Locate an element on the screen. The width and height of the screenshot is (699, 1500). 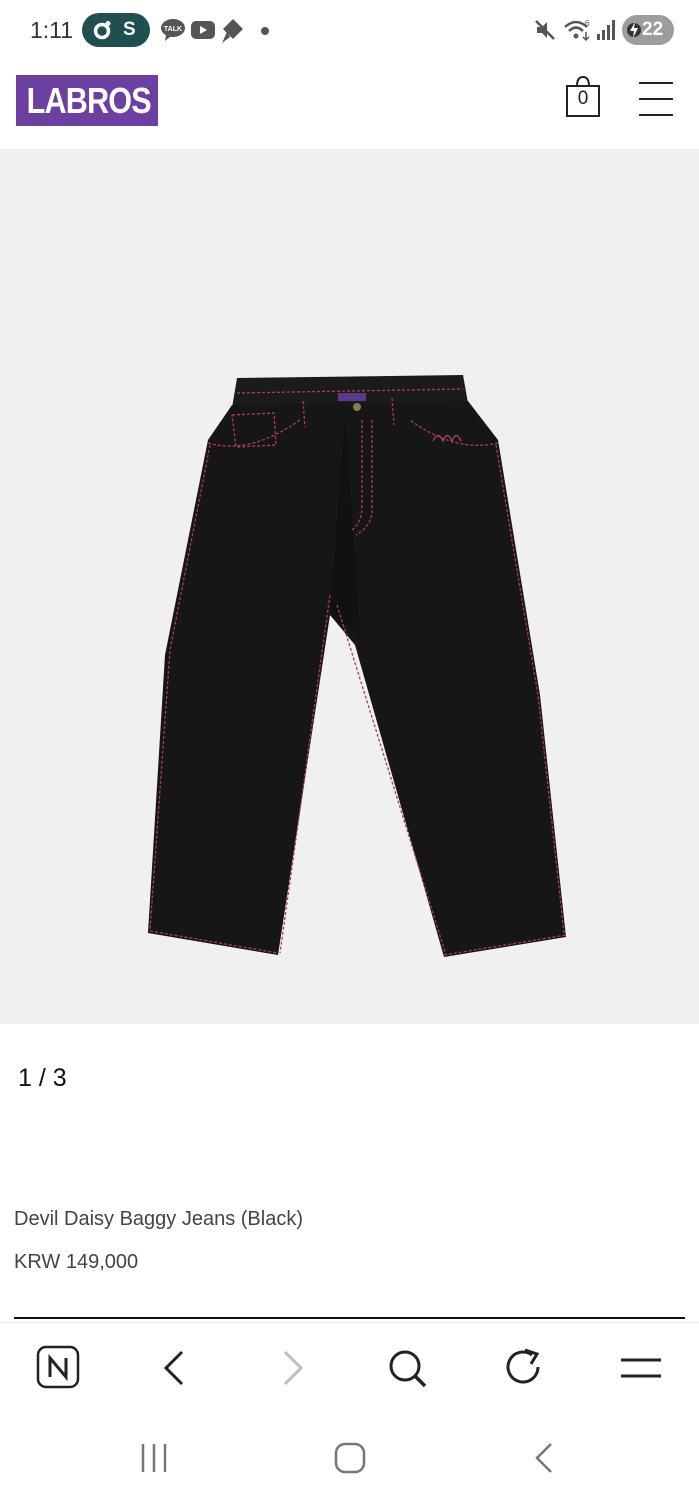
hamburger-menu-icon is located at coordinates (656, 99).